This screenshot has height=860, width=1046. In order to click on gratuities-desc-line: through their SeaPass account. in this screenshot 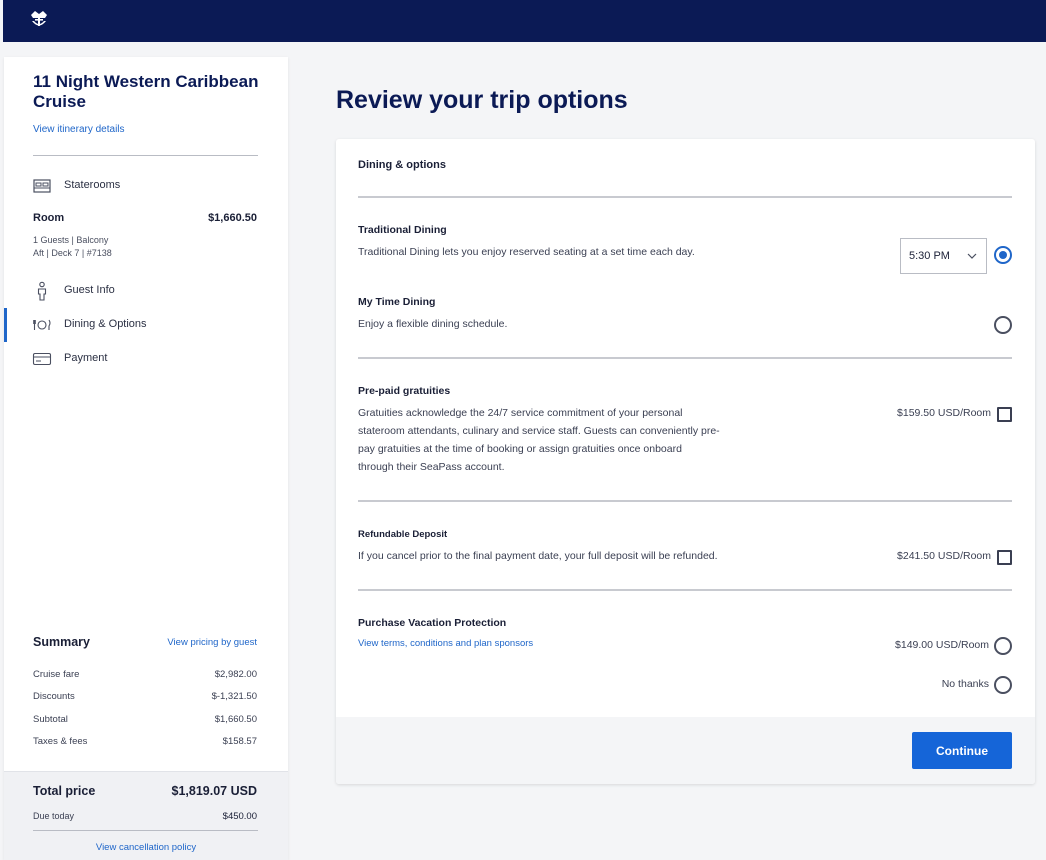, I will do `click(431, 467)`.